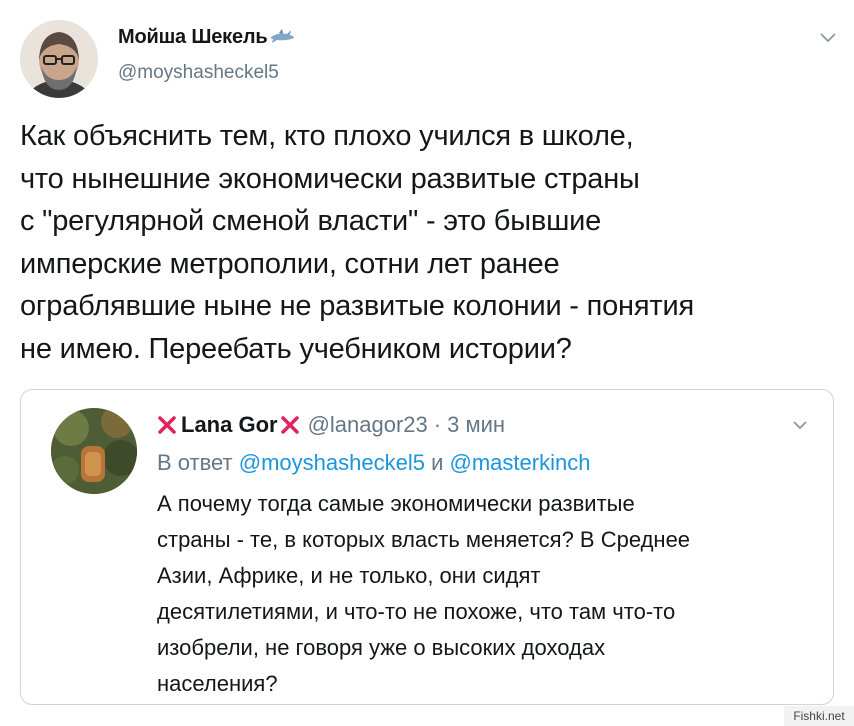 The width and height of the screenshot is (854, 726). What do you see at coordinates (368, 424) in the screenshot?
I see `quote-author-handle: @lanagor23` at bounding box center [368, 424].